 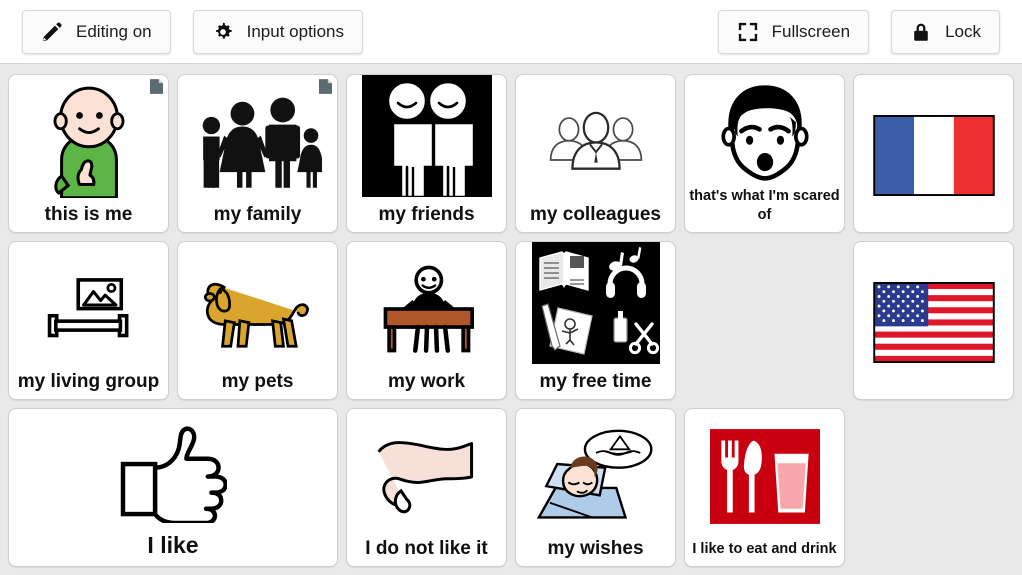 What do you see at coordinates (811, 31) in the screenshot?
I see `fullscreen-label: Fullscreen` at bounding box center [811, 31].